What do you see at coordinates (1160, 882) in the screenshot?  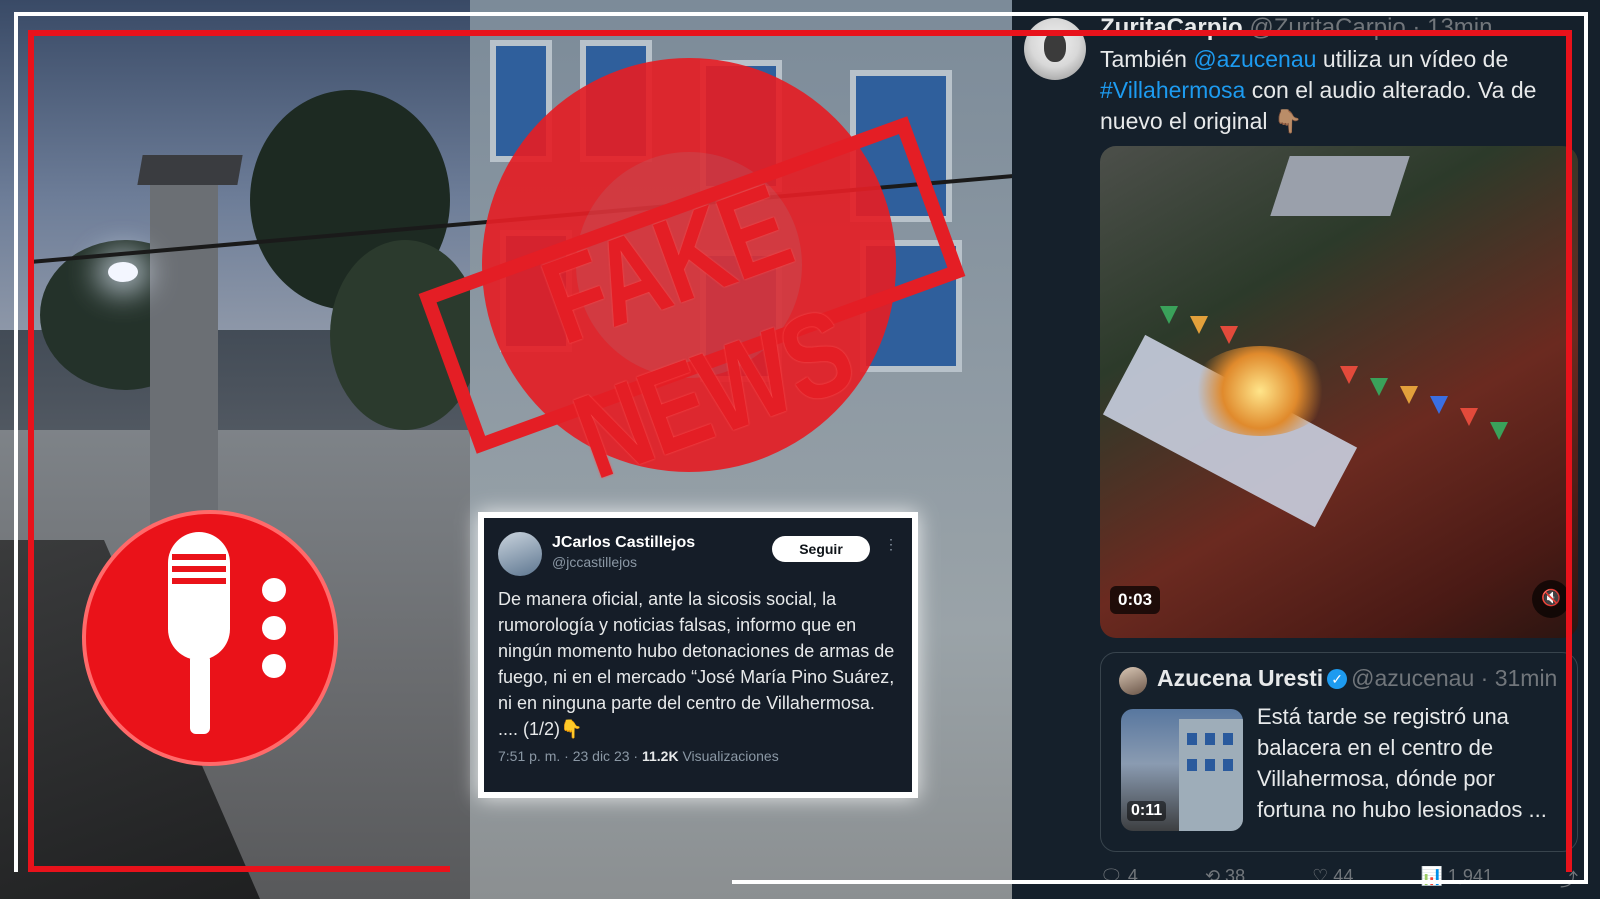 I see `white-frame-bottom` at bounding box center [1160, 882].